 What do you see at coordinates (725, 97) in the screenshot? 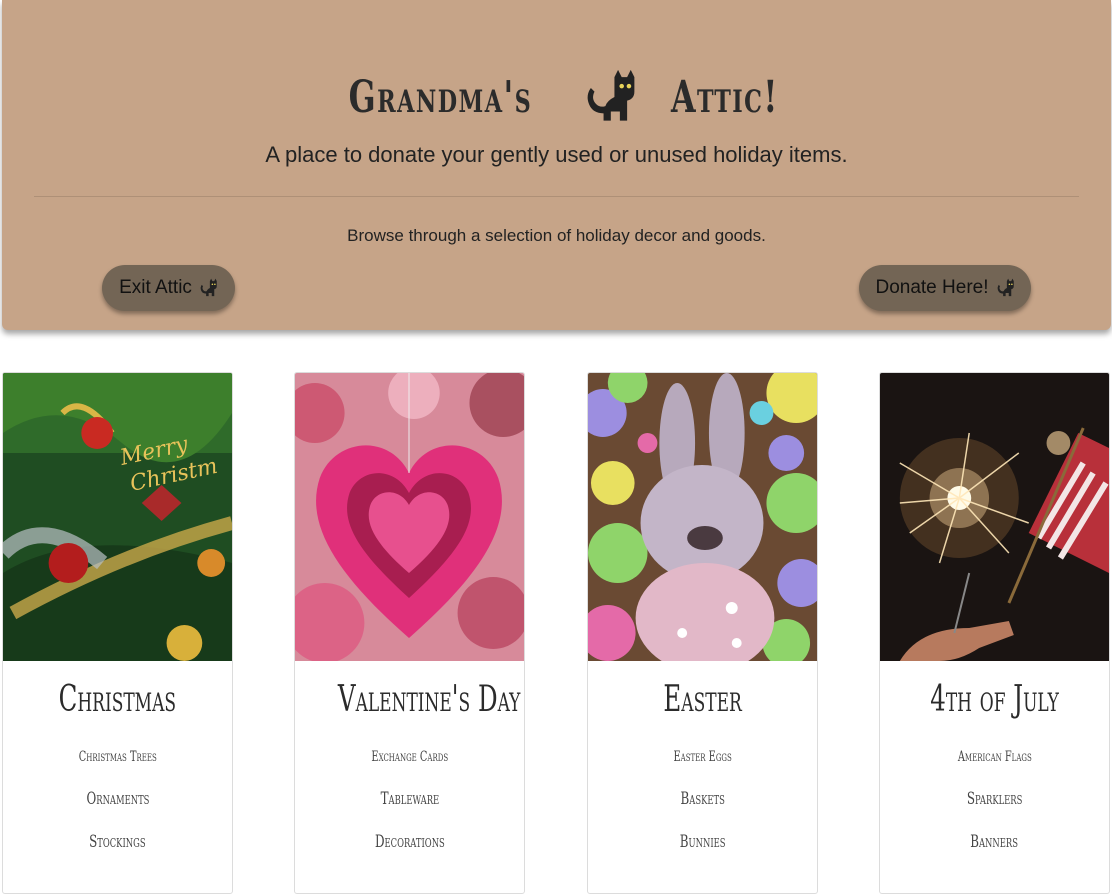
I see `title-right: Attic!` at bounding box center [725, 97].